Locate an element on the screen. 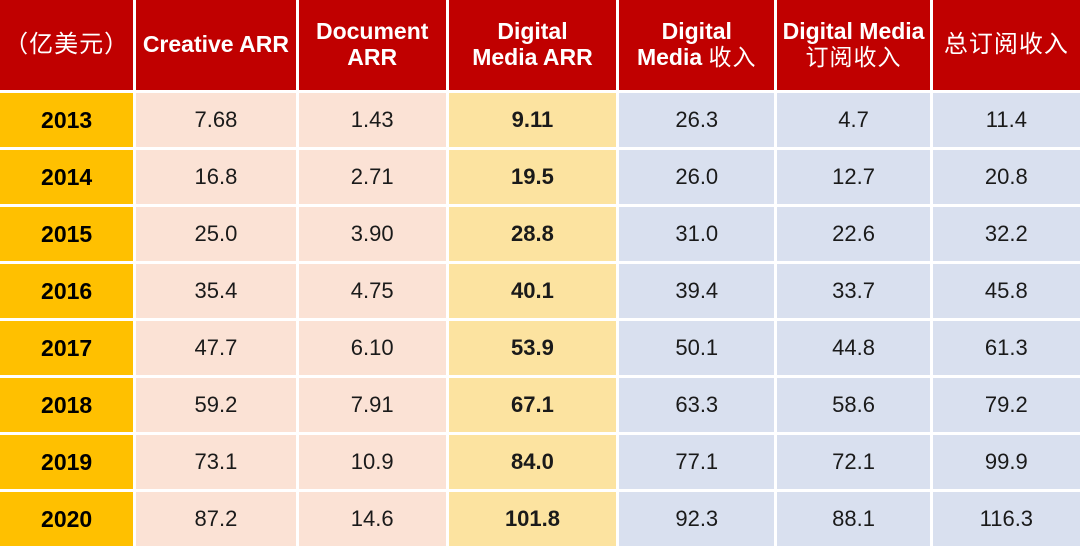 Image resolution: width=1080 pixels, height=551 pixels. cell-digital-media-sub-revenue: 33.7 is located at coordinates (853, 291).